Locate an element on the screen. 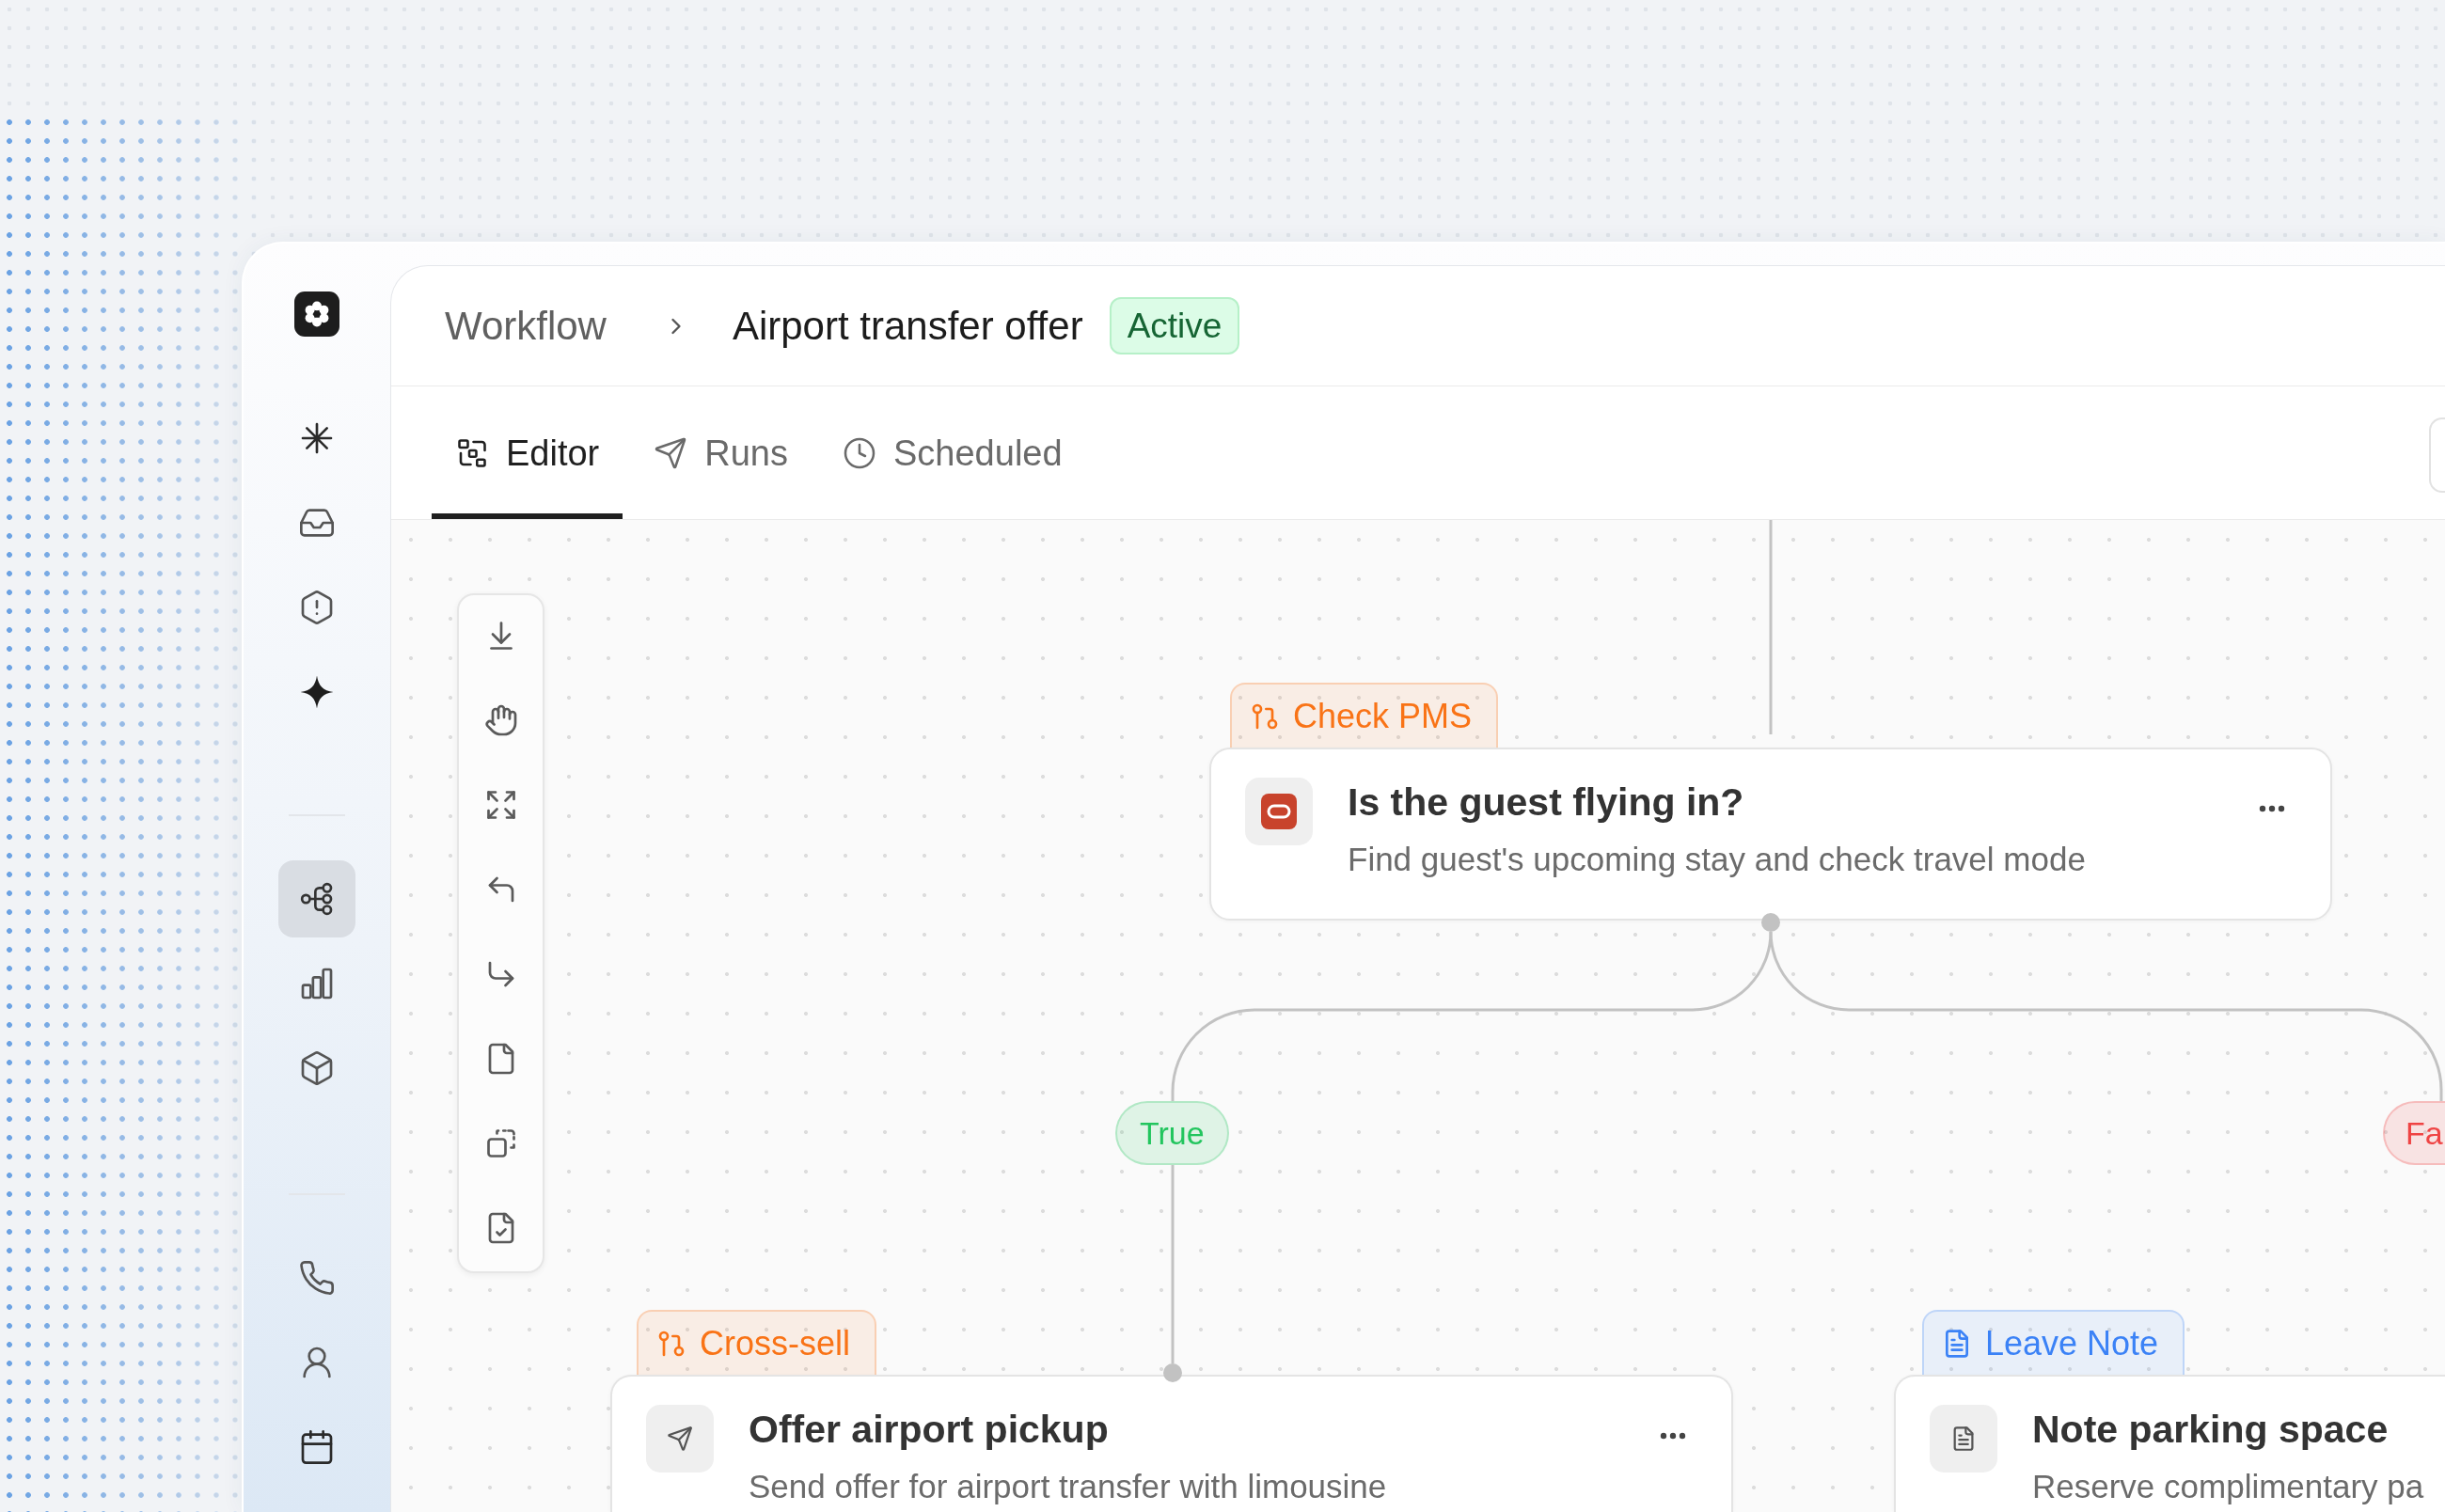 This screenshot has height=1512, width=2445. node-card: Note parking space Reserve complimentary pa is located at coordinates (2169, 1444).